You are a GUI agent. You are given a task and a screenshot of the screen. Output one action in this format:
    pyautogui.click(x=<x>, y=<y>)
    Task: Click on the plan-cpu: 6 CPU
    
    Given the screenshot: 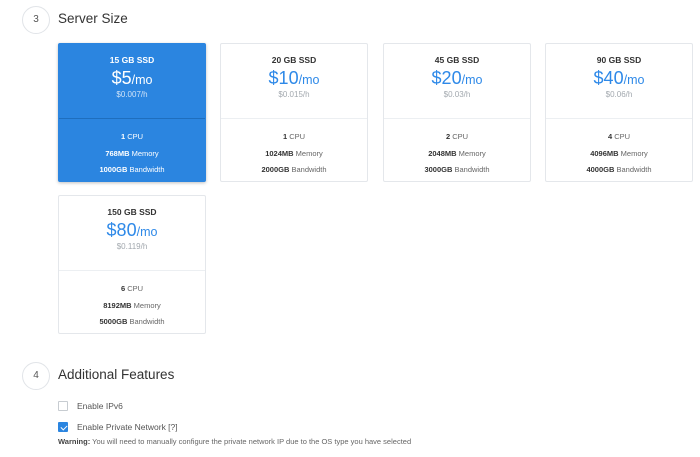 What is the action you would take?
    pyautogui.click(x=132, y=288)
    